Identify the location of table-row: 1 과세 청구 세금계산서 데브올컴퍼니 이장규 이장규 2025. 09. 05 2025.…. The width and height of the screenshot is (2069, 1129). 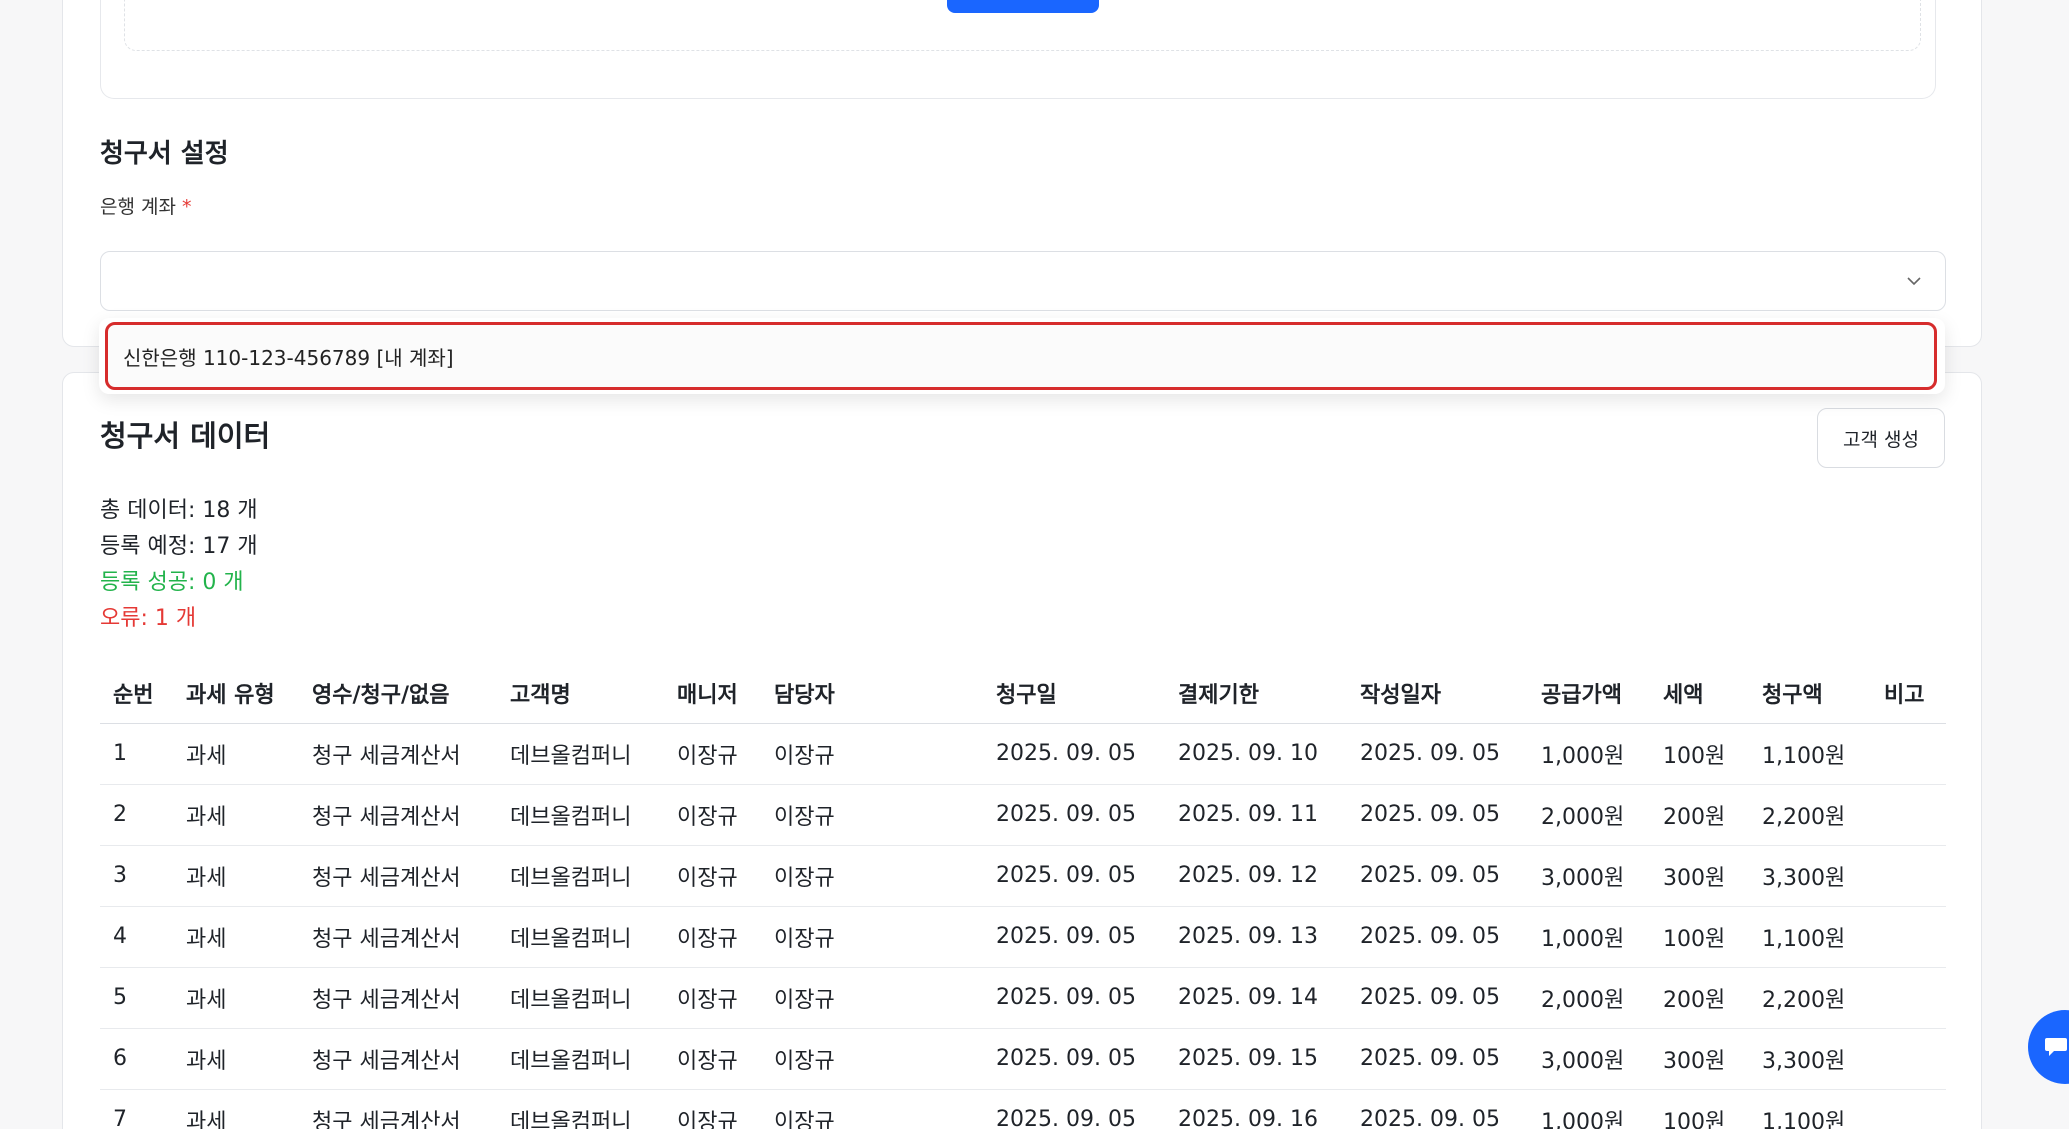
(1023, 754).